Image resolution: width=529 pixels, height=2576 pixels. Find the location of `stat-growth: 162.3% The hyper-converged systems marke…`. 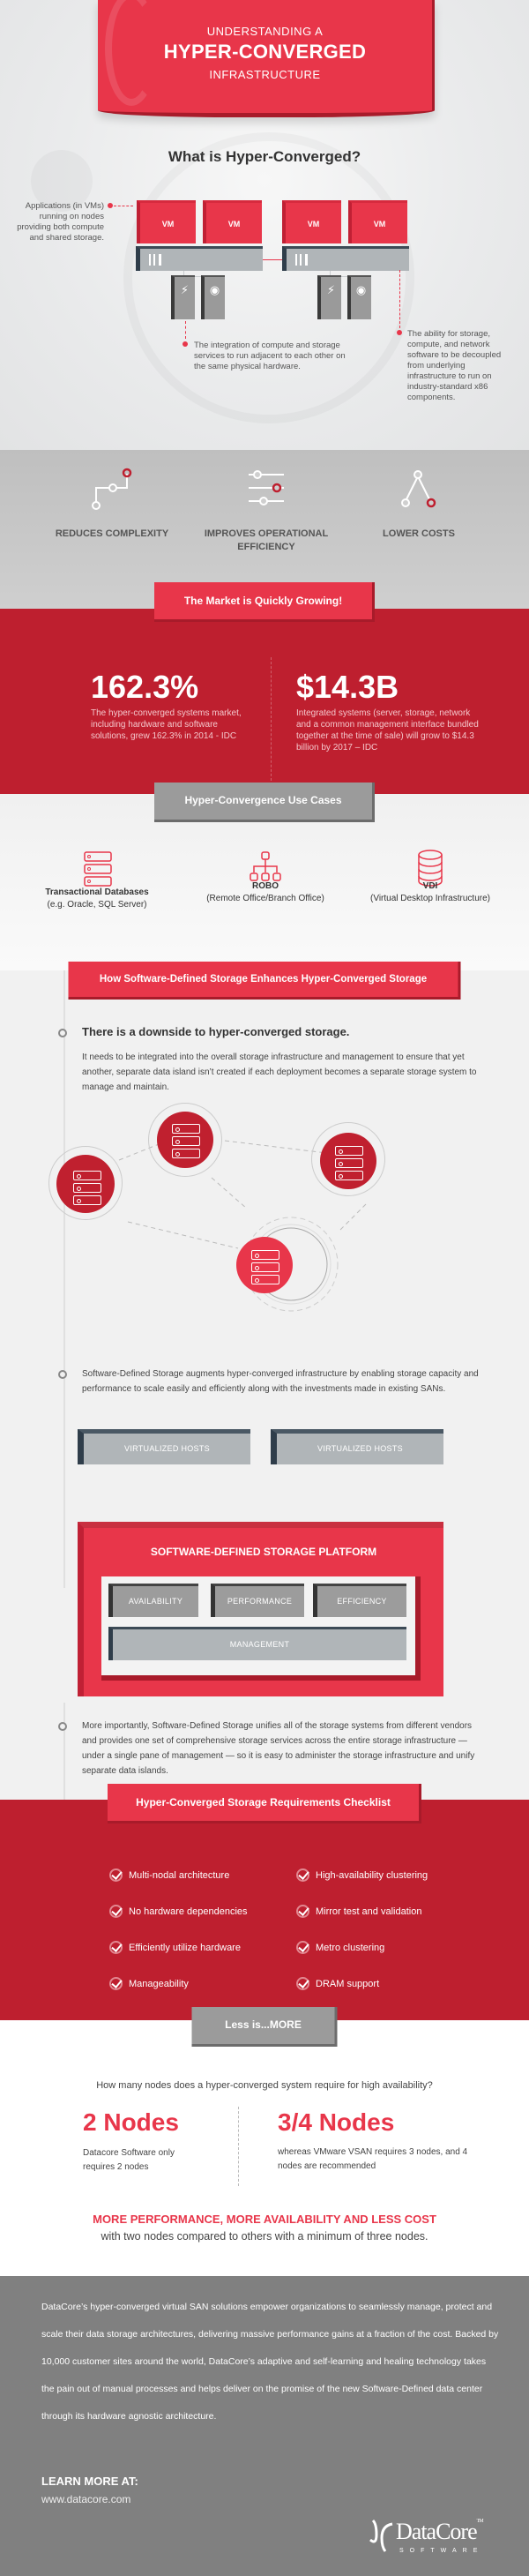

stat-growth: 162.3% The hyper-converged systems marke… is located at coordinates (170, 705).